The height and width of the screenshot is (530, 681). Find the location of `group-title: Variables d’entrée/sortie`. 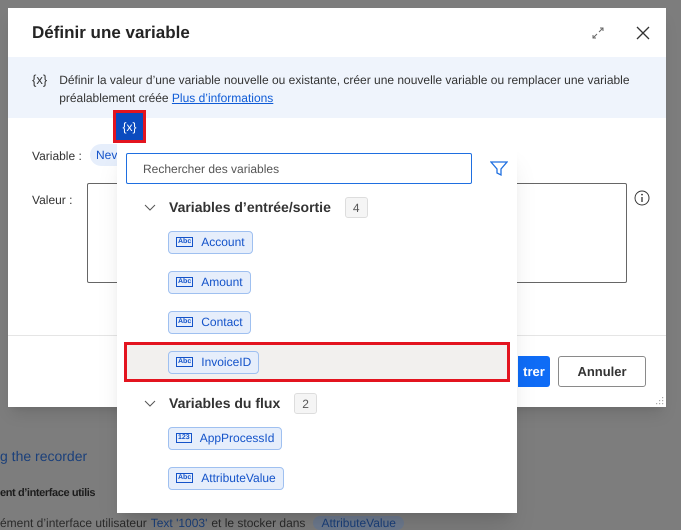

group-title: Variables d’entrée/sortie is located at coordinates (250, 207).